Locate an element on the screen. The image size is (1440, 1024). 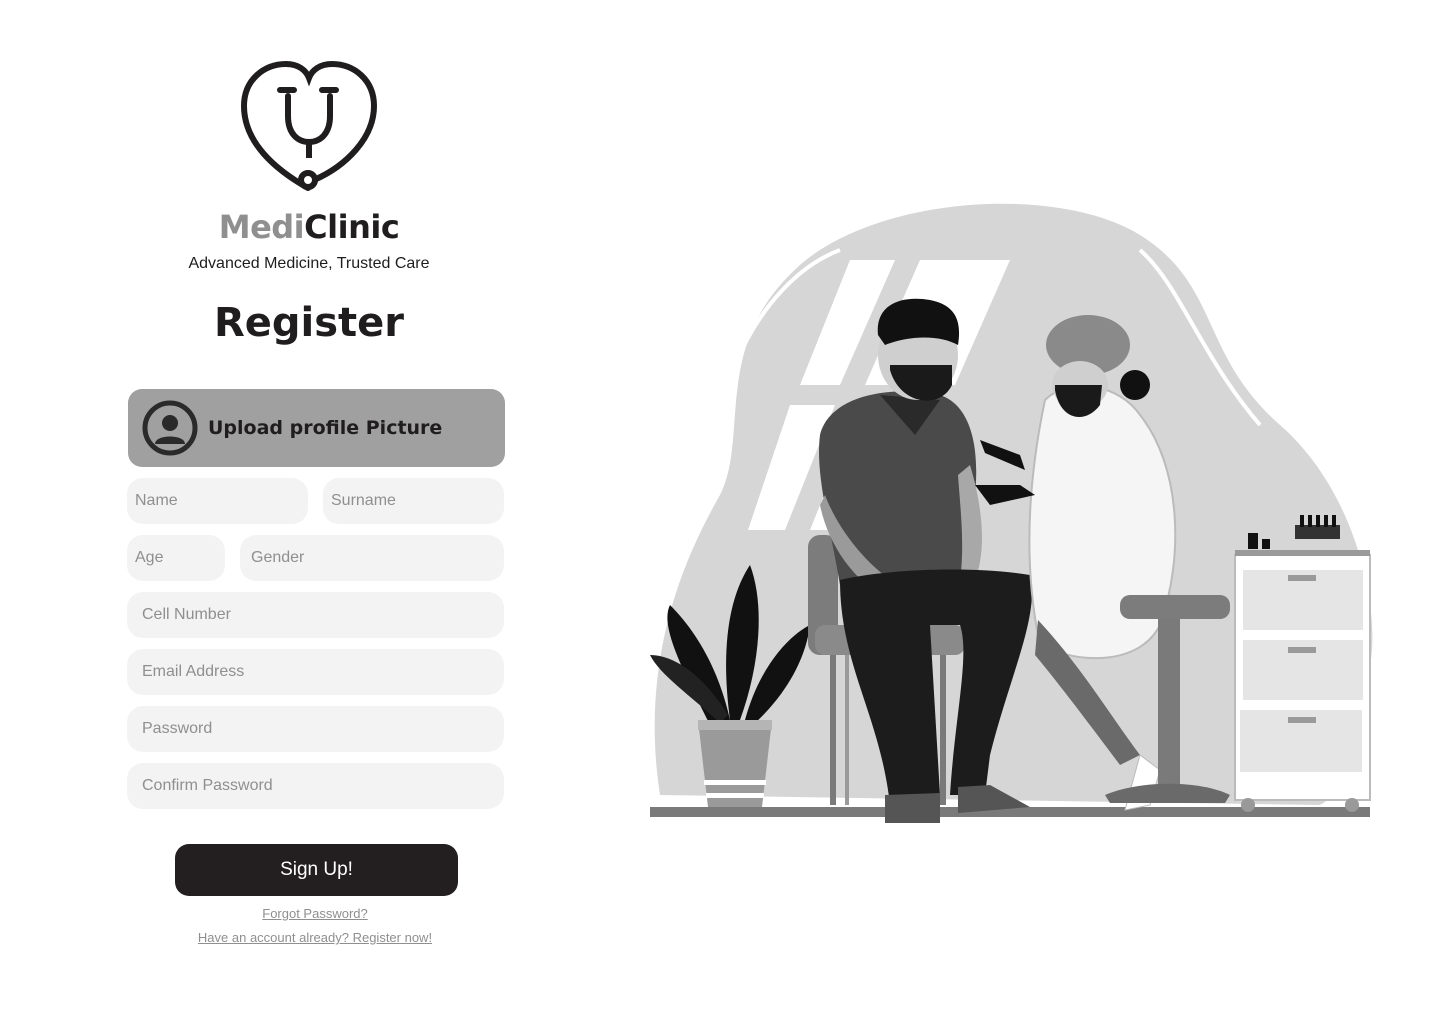
brand-name: MediClinic is located at coordinates (309, 227).